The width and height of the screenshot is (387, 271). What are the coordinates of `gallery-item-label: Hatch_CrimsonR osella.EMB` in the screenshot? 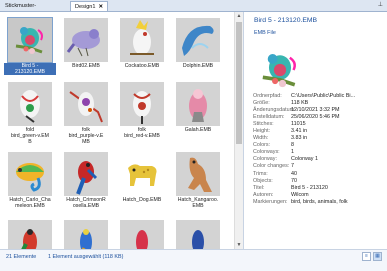 It's located at (86, 203).